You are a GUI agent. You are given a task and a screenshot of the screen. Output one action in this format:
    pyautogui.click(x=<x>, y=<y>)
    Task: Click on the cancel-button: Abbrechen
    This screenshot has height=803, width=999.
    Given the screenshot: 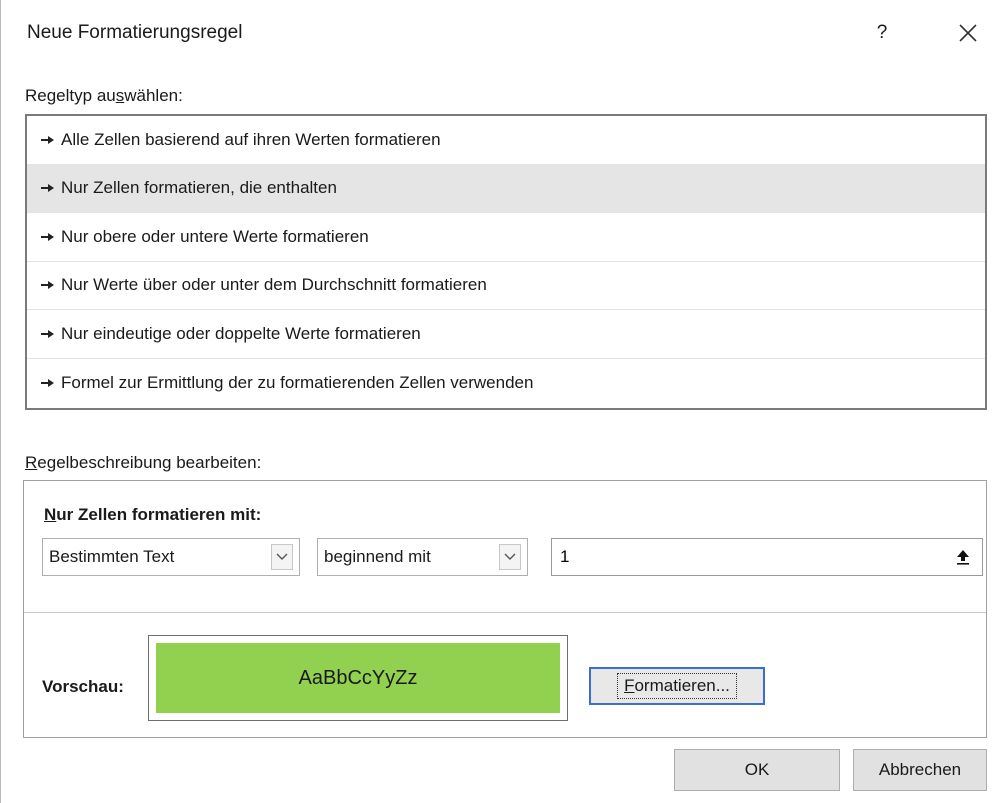 What is the action you would take?
    pyautogui.click(x=920, y=770)
    